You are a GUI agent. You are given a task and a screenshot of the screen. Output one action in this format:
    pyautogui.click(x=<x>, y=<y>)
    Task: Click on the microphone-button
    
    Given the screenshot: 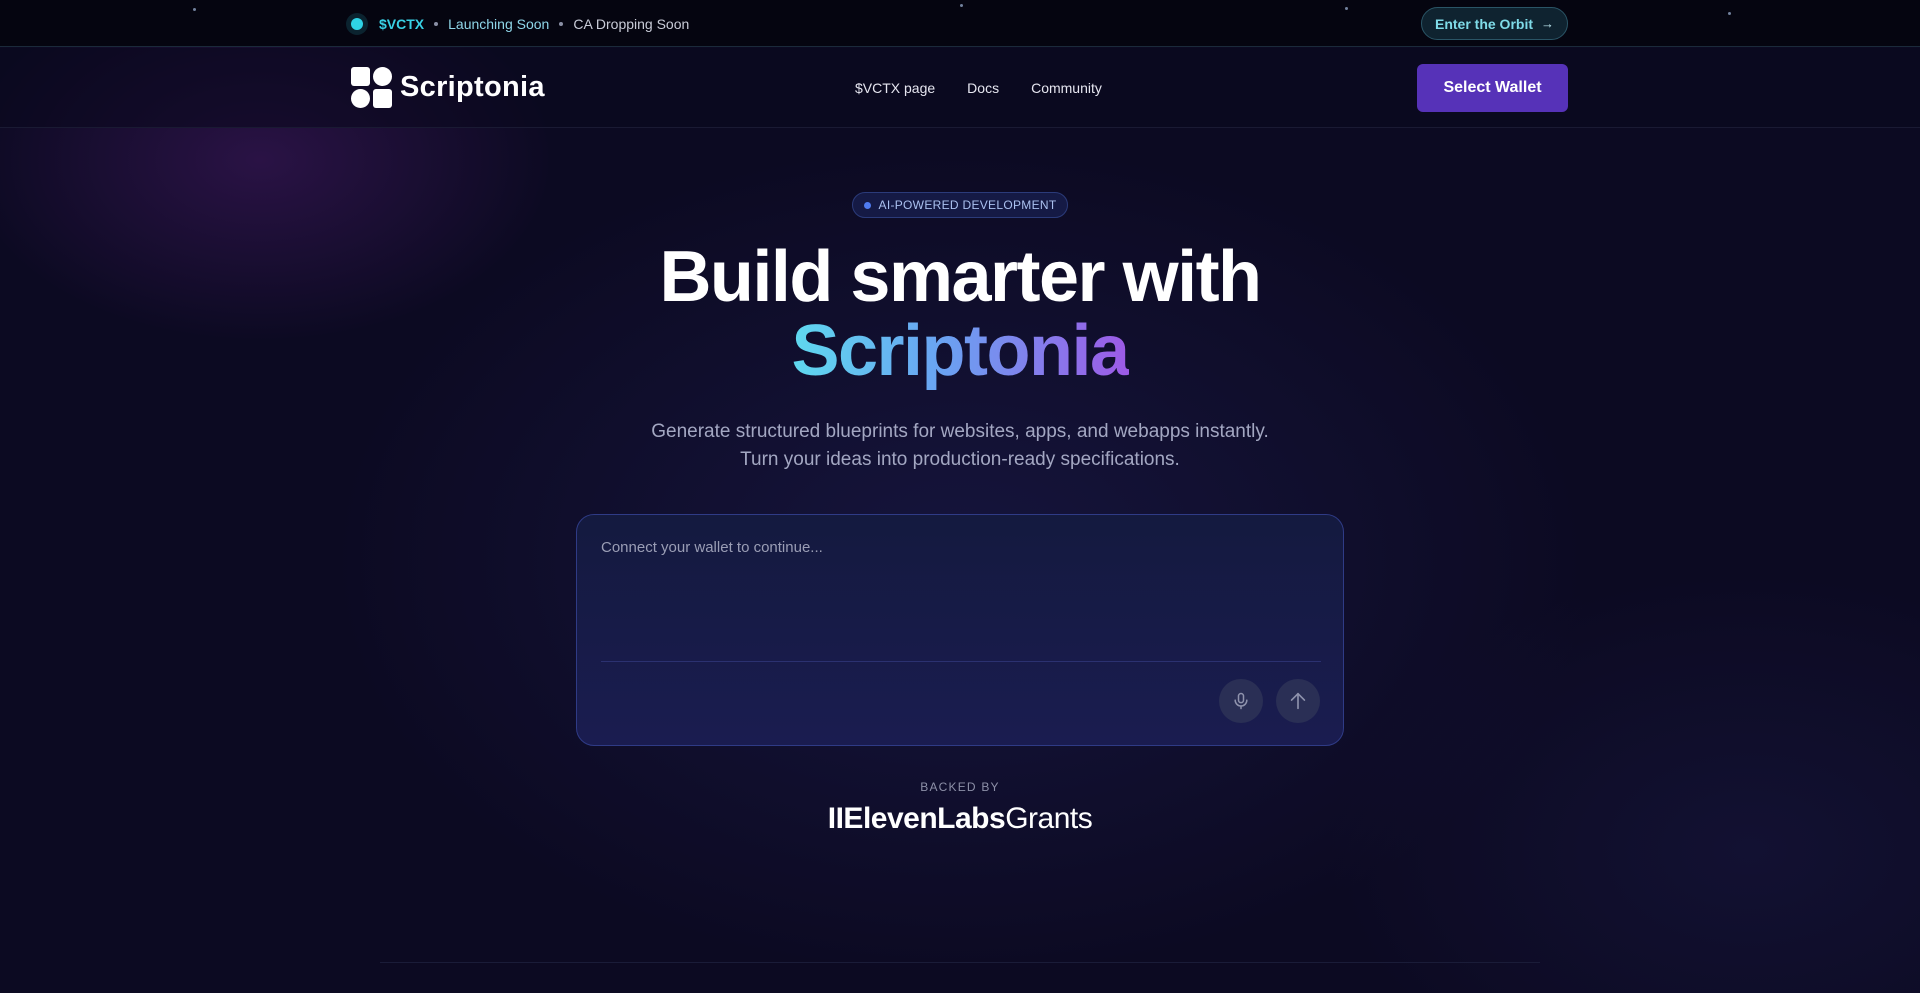 What is the action you would take?
    pyautogui.click(x=1241, y=701)
    